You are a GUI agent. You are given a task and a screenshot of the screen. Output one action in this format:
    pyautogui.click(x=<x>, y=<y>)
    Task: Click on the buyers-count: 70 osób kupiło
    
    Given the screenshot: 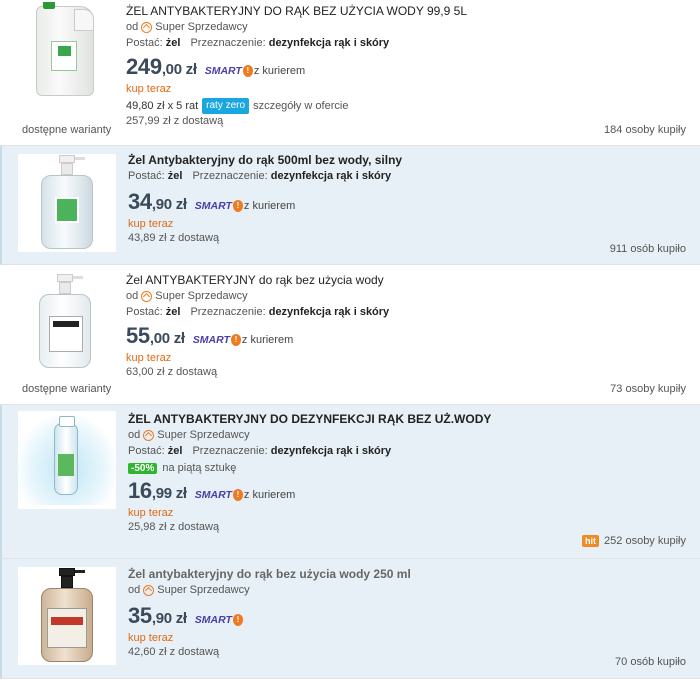 What is the action you would take?
    pyautogui.click(x=650, y=662)
    